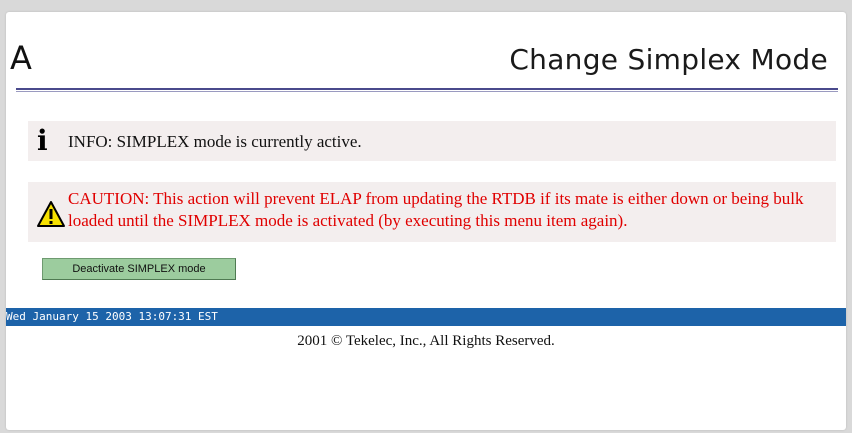 This screenshot has height=433, width=852. I want to click on header-divider-secondary, so click(427, 91).